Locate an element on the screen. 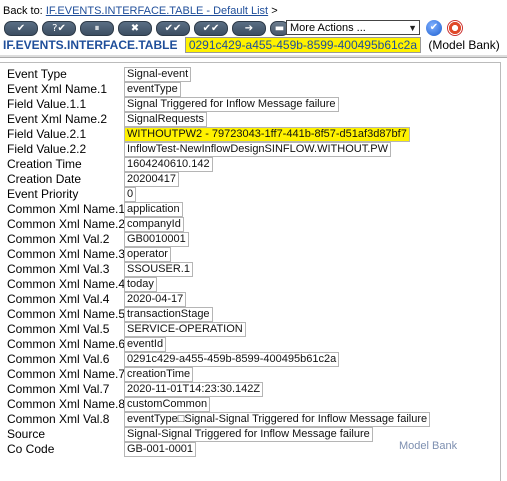 Image resolution: width=507 pixels, height=481 pixels. field-label: Source is located at coordinates (26, 434).